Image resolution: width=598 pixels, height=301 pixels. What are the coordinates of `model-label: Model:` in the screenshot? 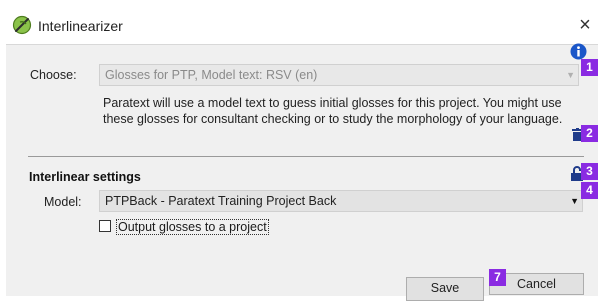 It's located at (63, 202).